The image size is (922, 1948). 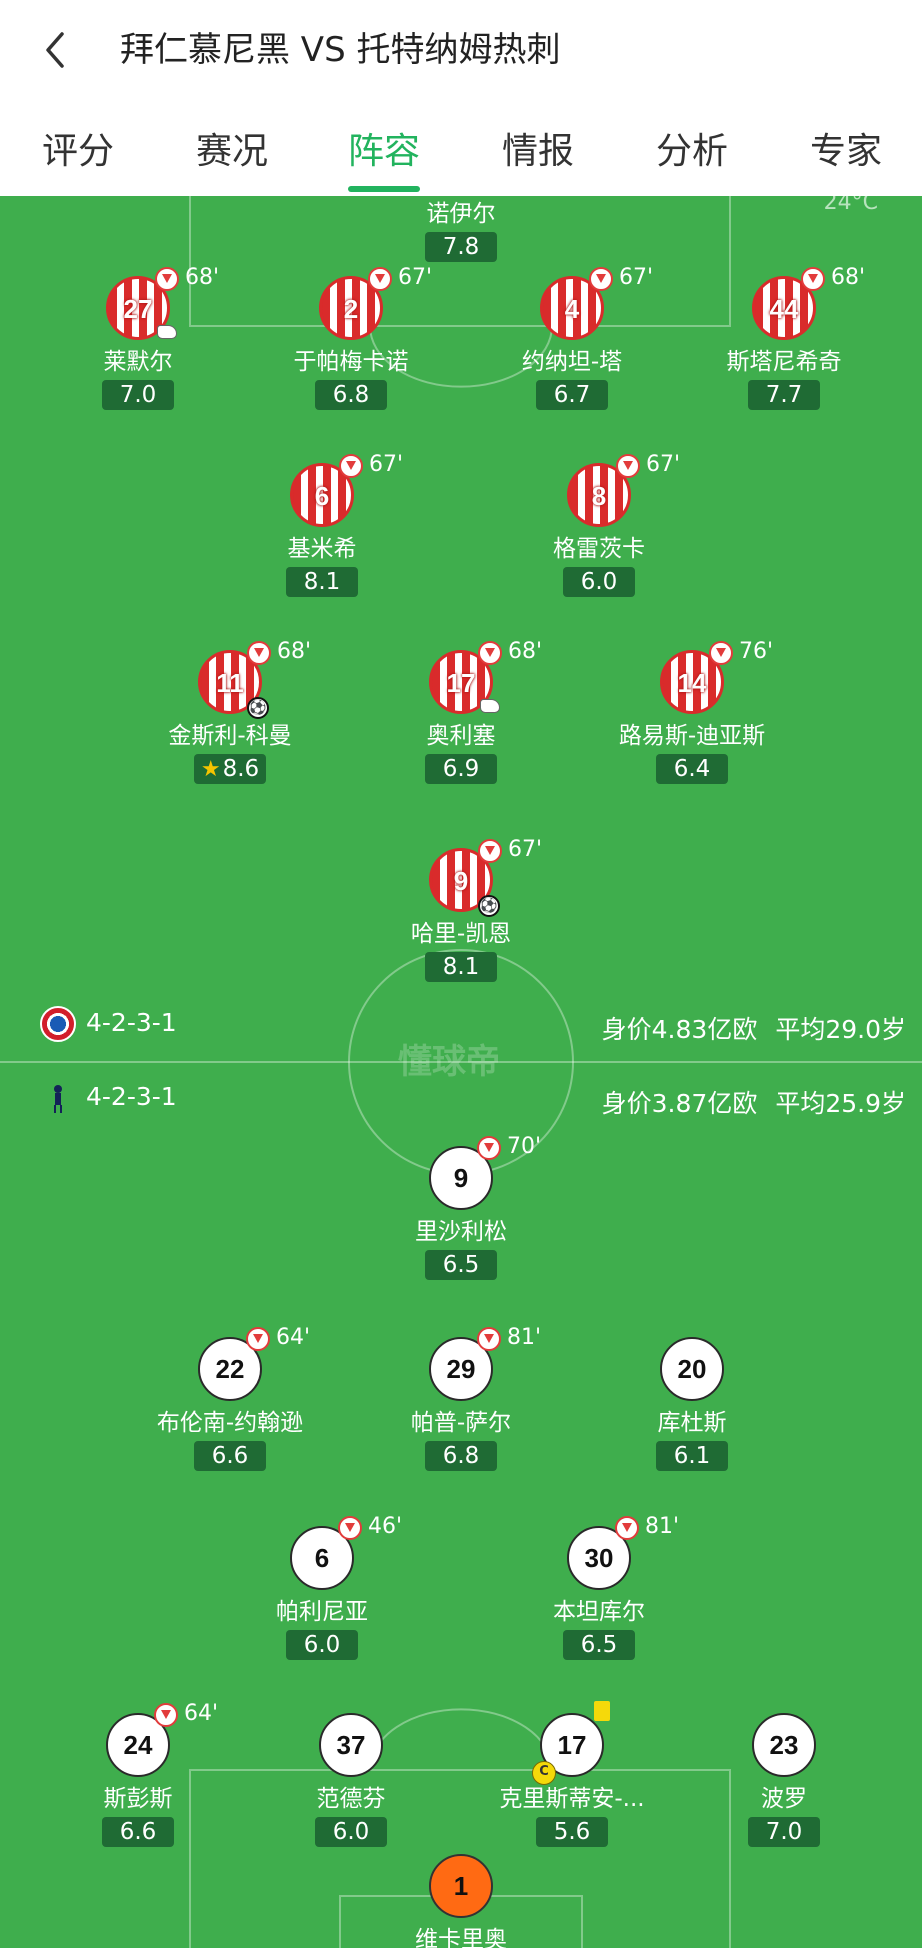 I want to click on player-shirt: 37, so click(x=351, y=1745).